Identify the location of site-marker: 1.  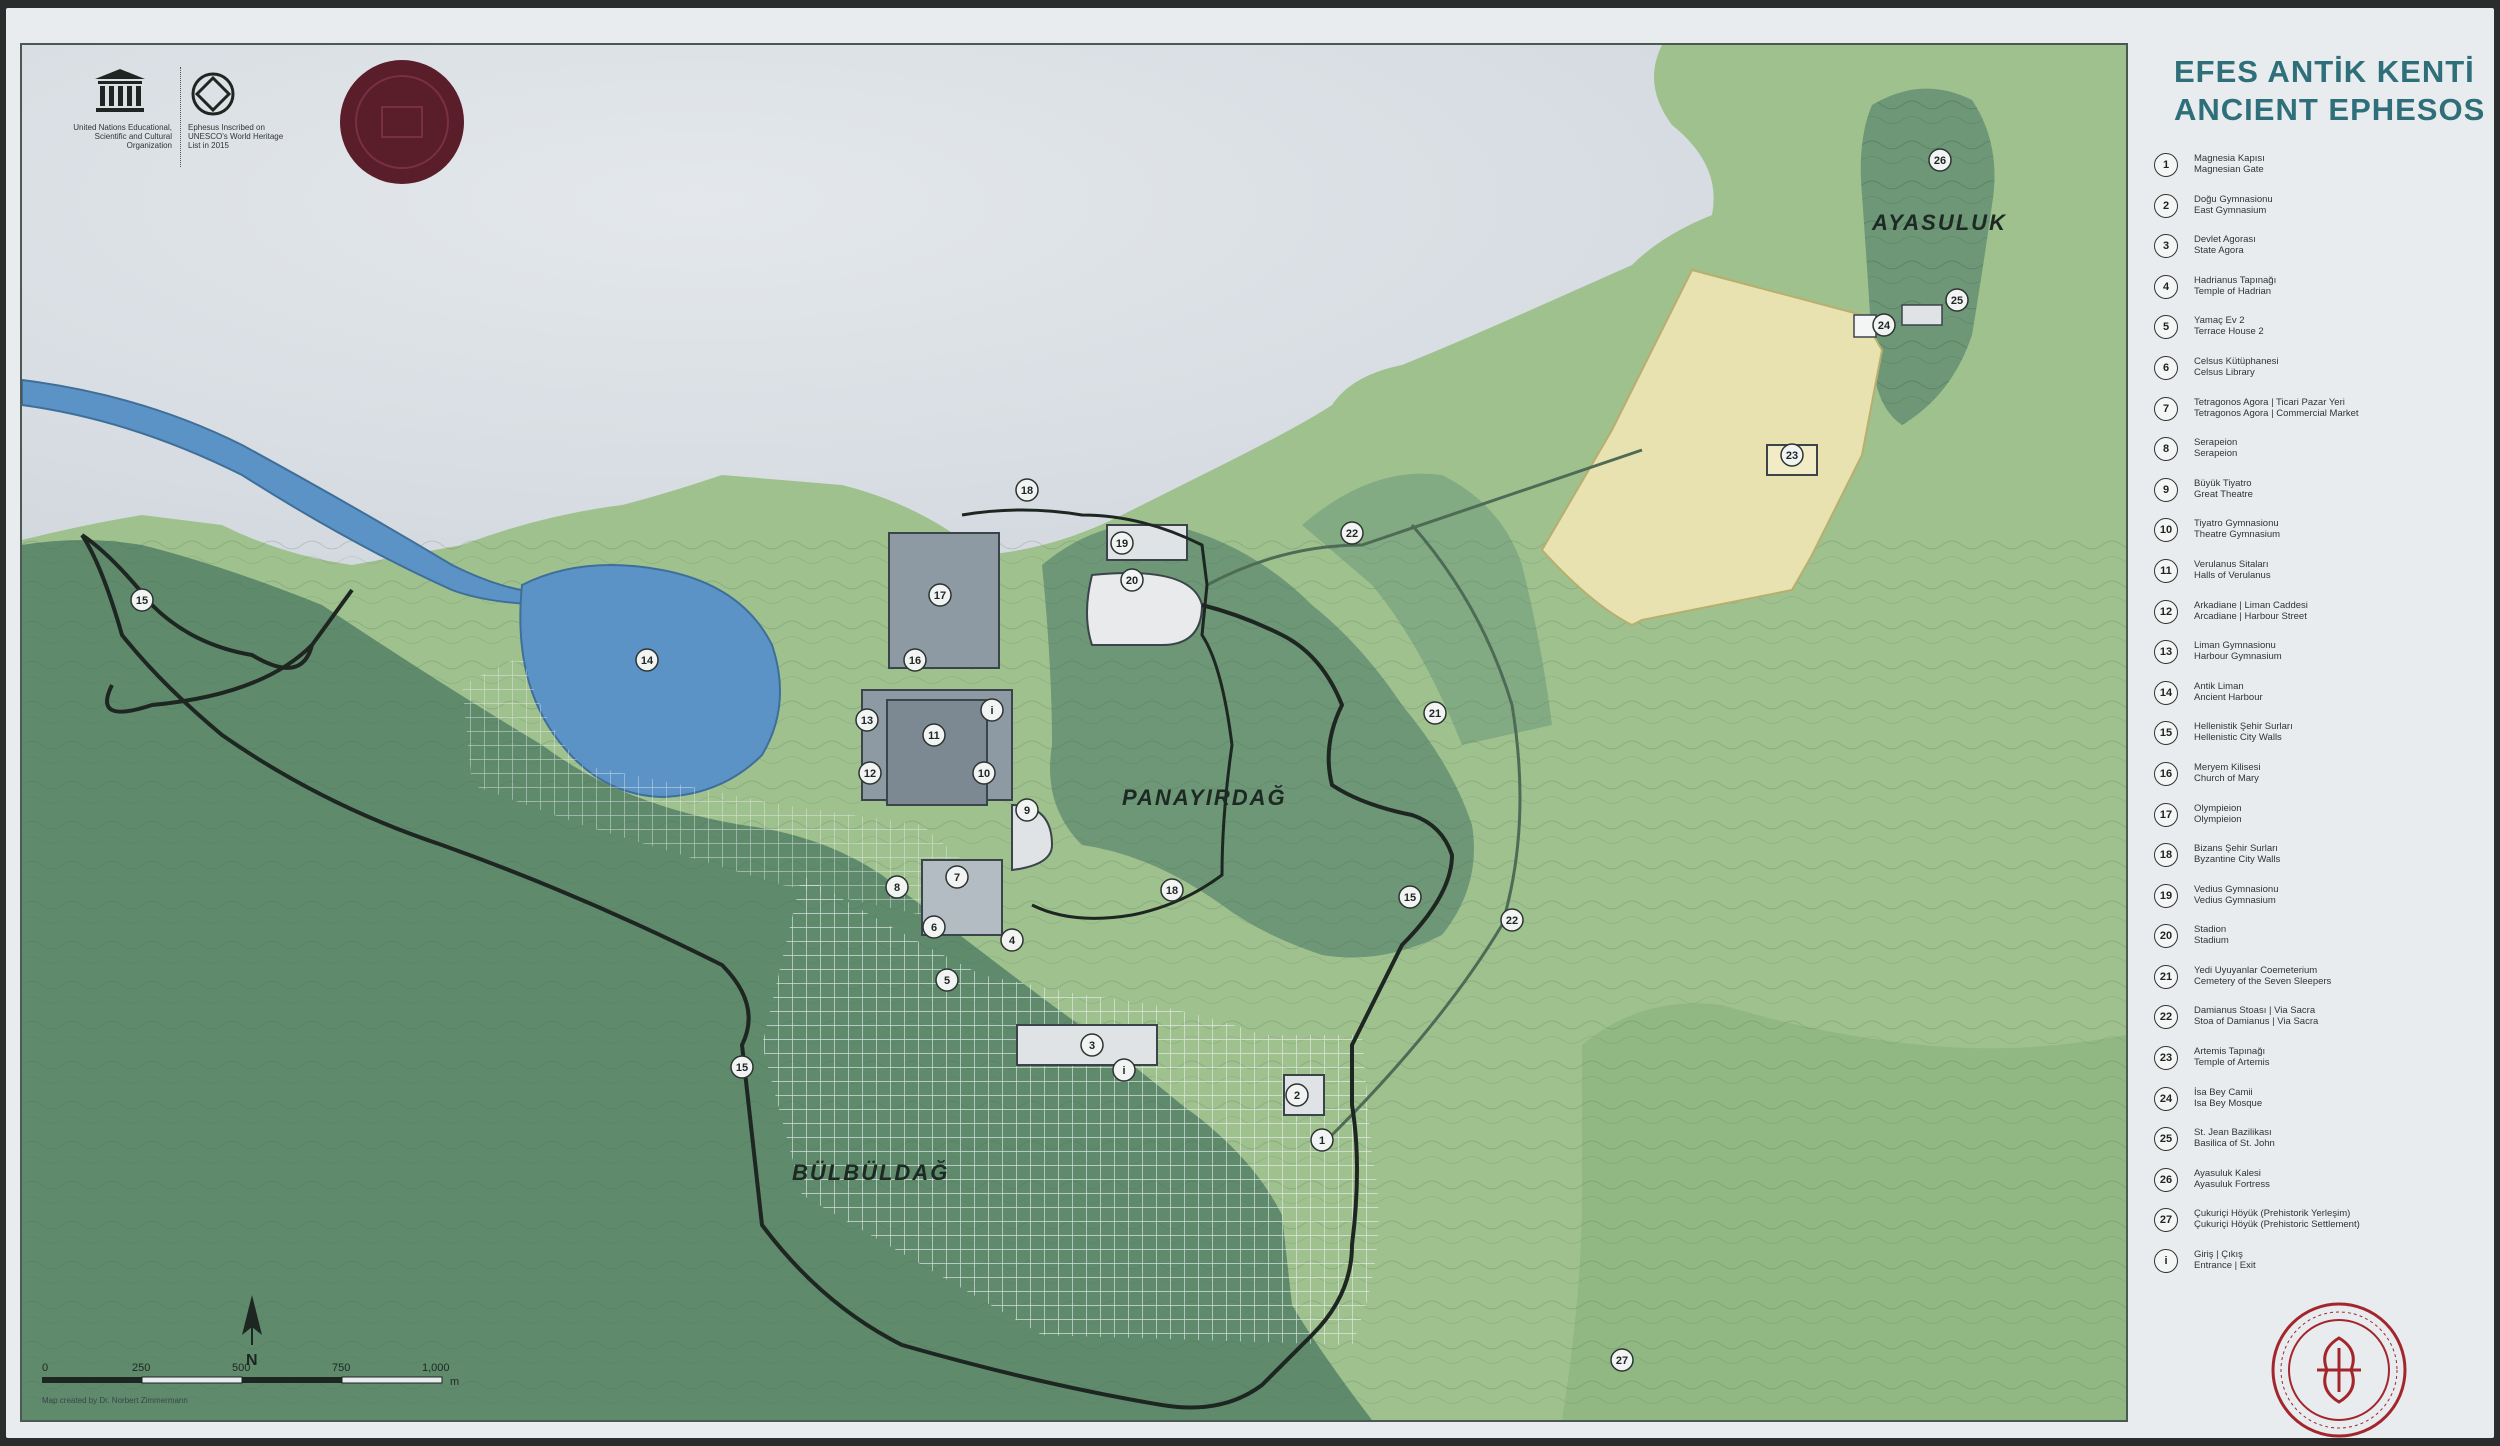
(1322, 1140).